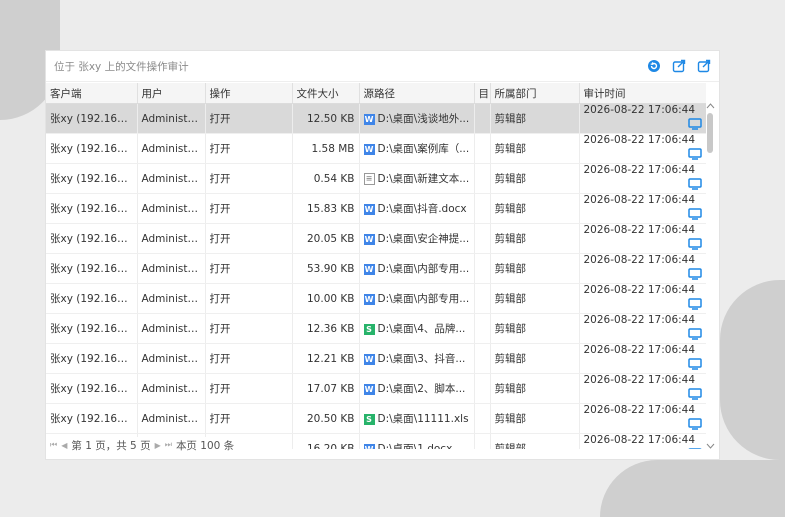 This screenshot has width=785, height=517. Describe the element at coordinates (482, 93) in the screenshot. I see `column-header-target: 目` at that location.